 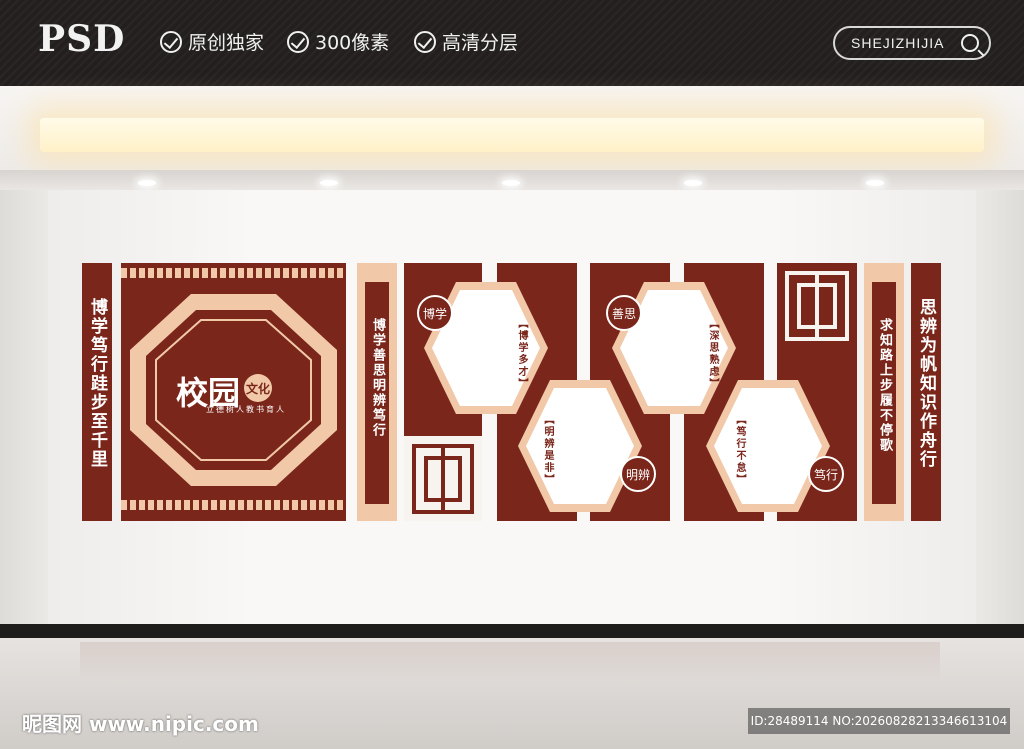 I want to click on hex-label: 善思, so click(x=624, y=313).